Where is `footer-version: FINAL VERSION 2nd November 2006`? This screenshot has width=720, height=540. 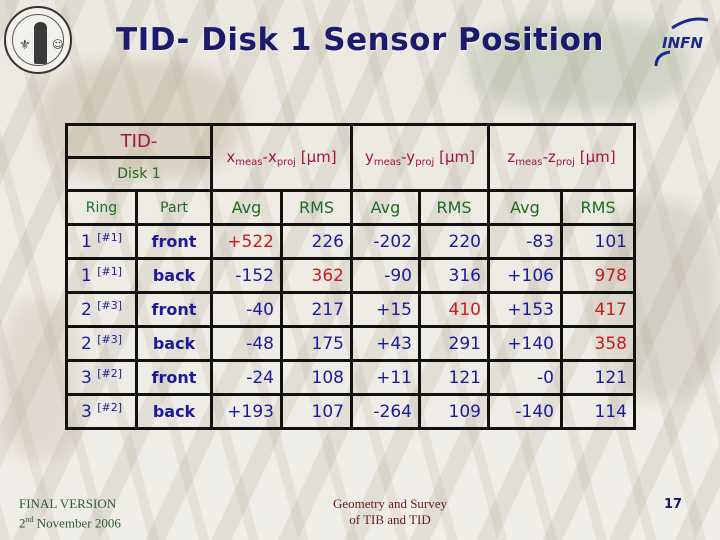
footer-version: FINAL VERSION 2nd November 2006 is located at coordinates (70, 513).